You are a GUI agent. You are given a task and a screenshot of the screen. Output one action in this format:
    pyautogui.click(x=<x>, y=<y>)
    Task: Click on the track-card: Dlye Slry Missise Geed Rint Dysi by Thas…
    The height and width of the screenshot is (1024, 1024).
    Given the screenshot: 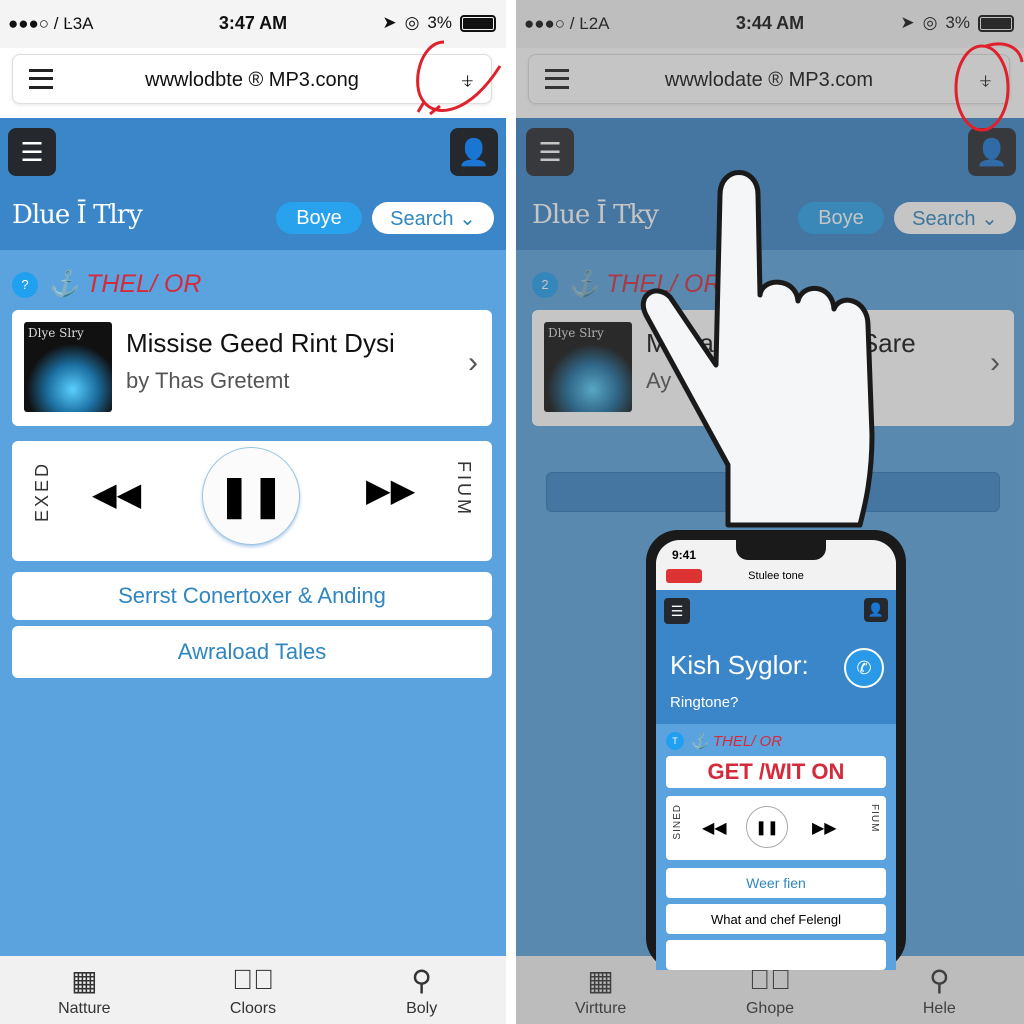 What is the action you would take?
    pyautogui.click(x=252, y=368)
    